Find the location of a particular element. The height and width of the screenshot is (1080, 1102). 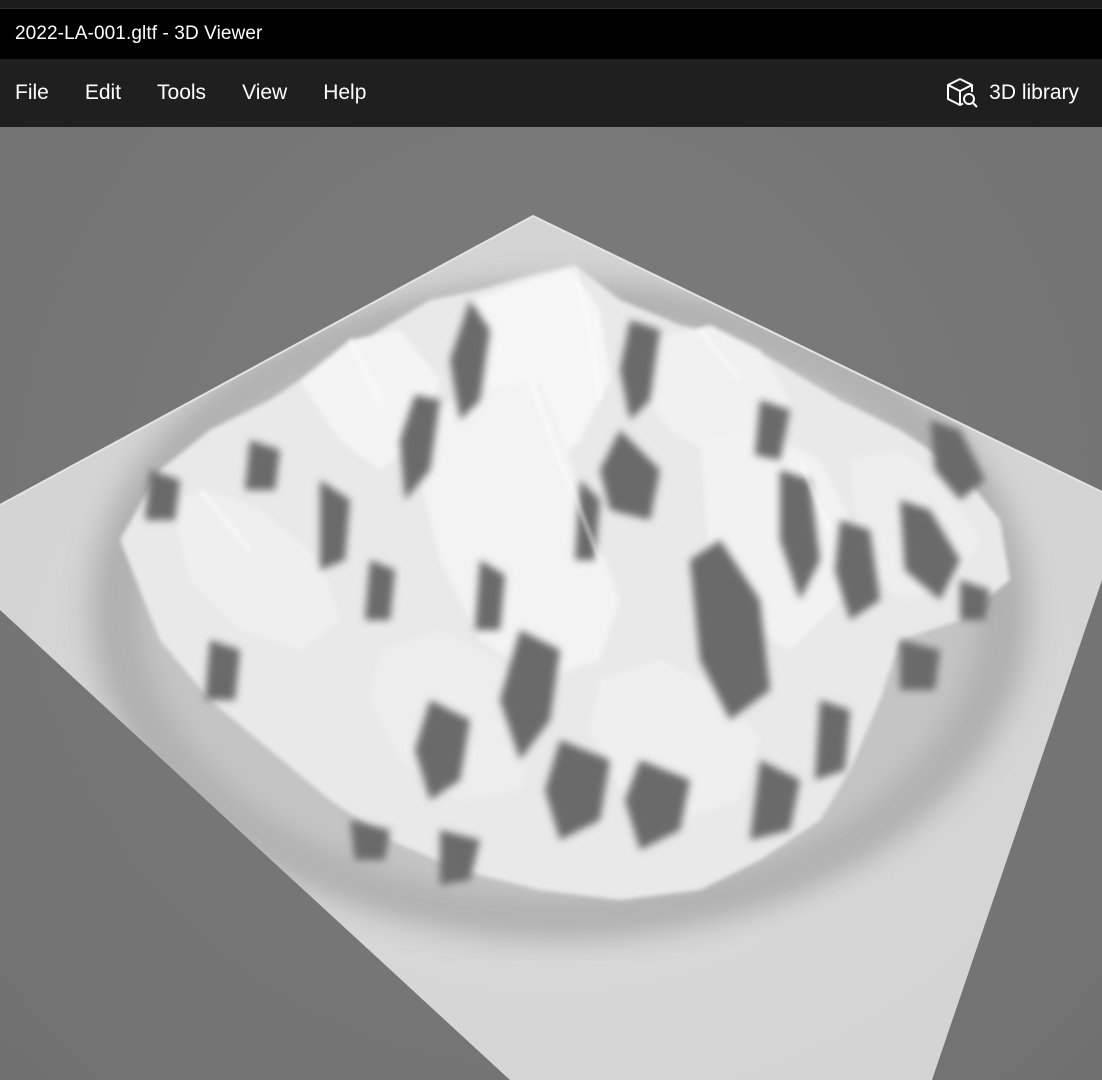

3d-library-button: 3D library is located at coordinates (1017, 93).